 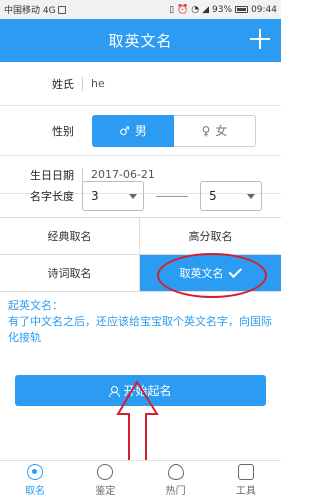 I want to click on bottom-nav: 取名 鉴定 热门 工具, so click(x=140, y=480).